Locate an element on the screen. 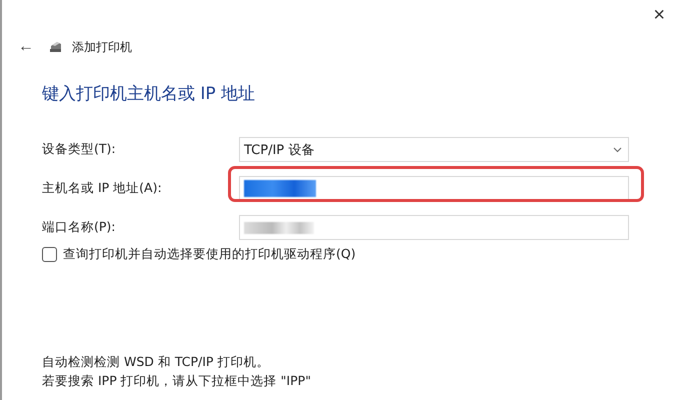 The image size is (675, 400). back-button: ← is located at coordinates (26, 47).